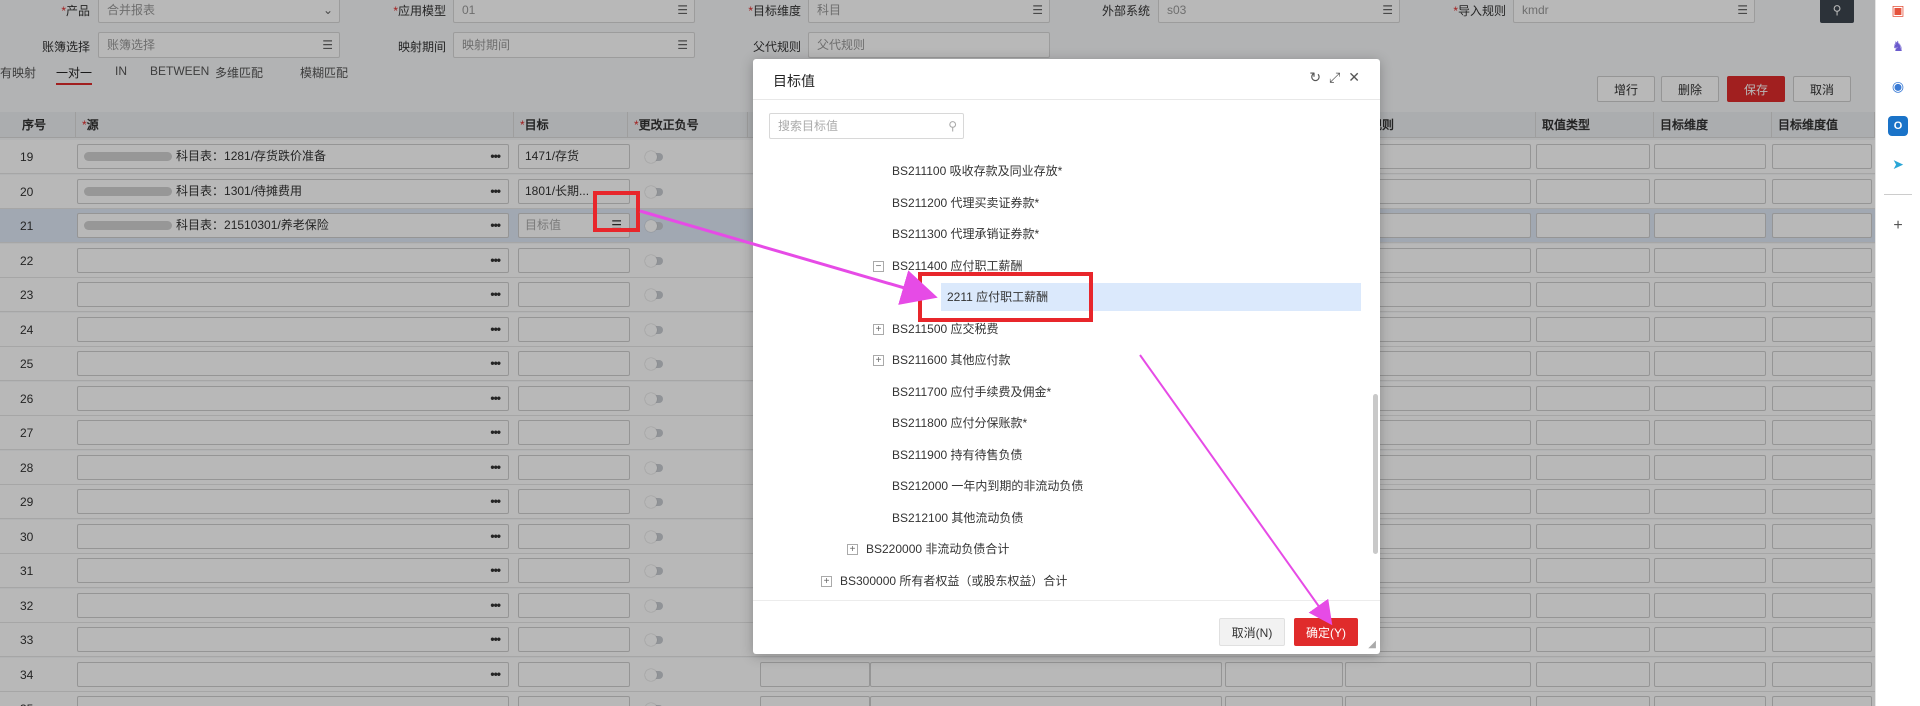 The height and width of the screenshot is (706, 1920). I want to click on maximize-icon: ⤢, so click(1334, 77).